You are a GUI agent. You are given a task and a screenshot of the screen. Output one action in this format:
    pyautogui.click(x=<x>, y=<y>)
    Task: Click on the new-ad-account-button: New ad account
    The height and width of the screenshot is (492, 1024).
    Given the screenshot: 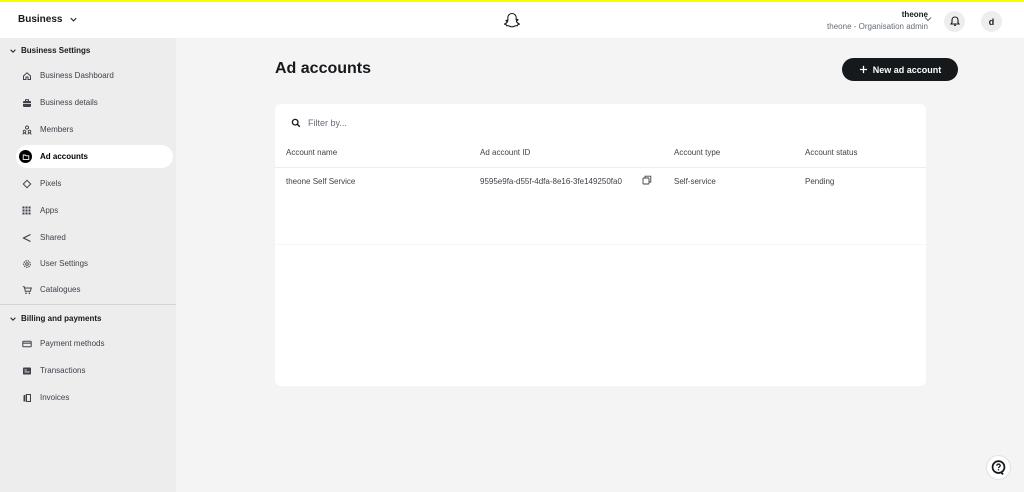 What is the action you would take?
    pyautogui.click(x=900, y=69)
    